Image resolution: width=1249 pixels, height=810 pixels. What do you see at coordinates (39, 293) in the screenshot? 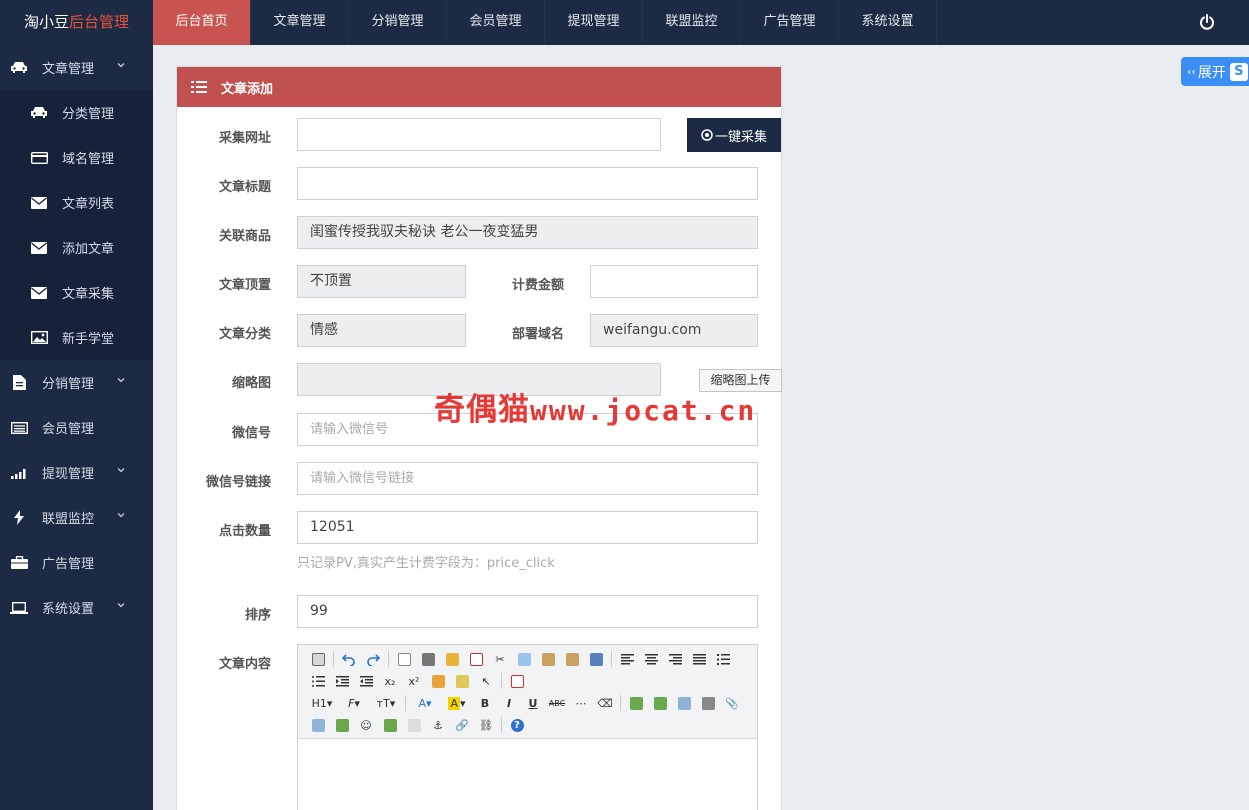
I see `envelope-icon` at bounding box center [39, 293].